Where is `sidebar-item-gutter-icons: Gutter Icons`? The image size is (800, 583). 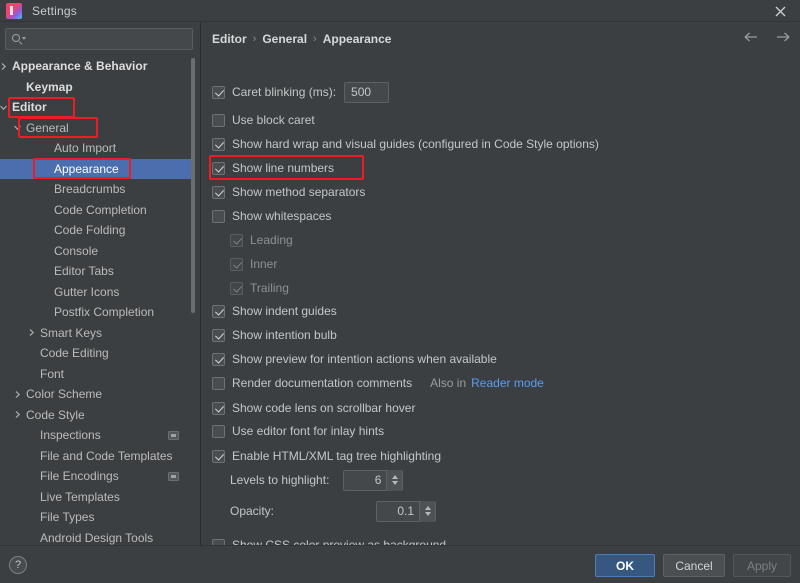 sidebar-item-gutter-icons: Gutter Icons is located at coordinates (95, 292).